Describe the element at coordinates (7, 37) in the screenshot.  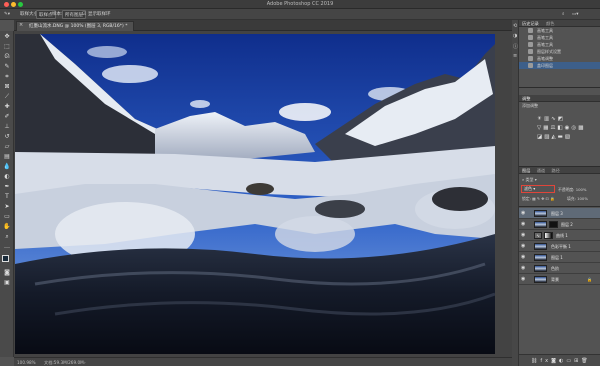
I see `move-tool-icon: ✥` at that location.